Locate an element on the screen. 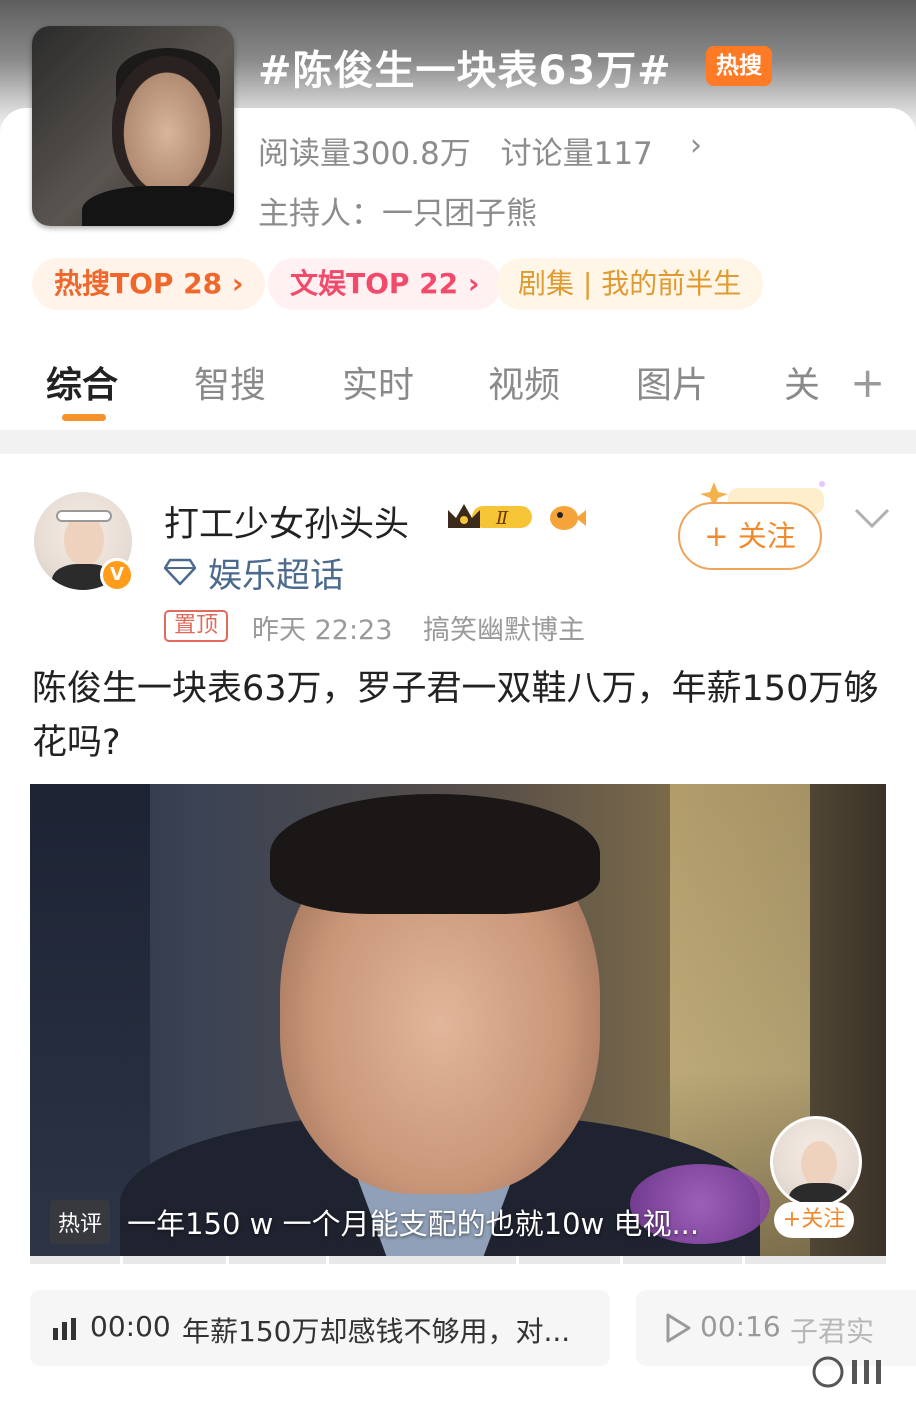  chapter-list: 00:00 年薪150万却感钱不够用，对... 00:16 子君实 is located at coordinates (473, 1328).